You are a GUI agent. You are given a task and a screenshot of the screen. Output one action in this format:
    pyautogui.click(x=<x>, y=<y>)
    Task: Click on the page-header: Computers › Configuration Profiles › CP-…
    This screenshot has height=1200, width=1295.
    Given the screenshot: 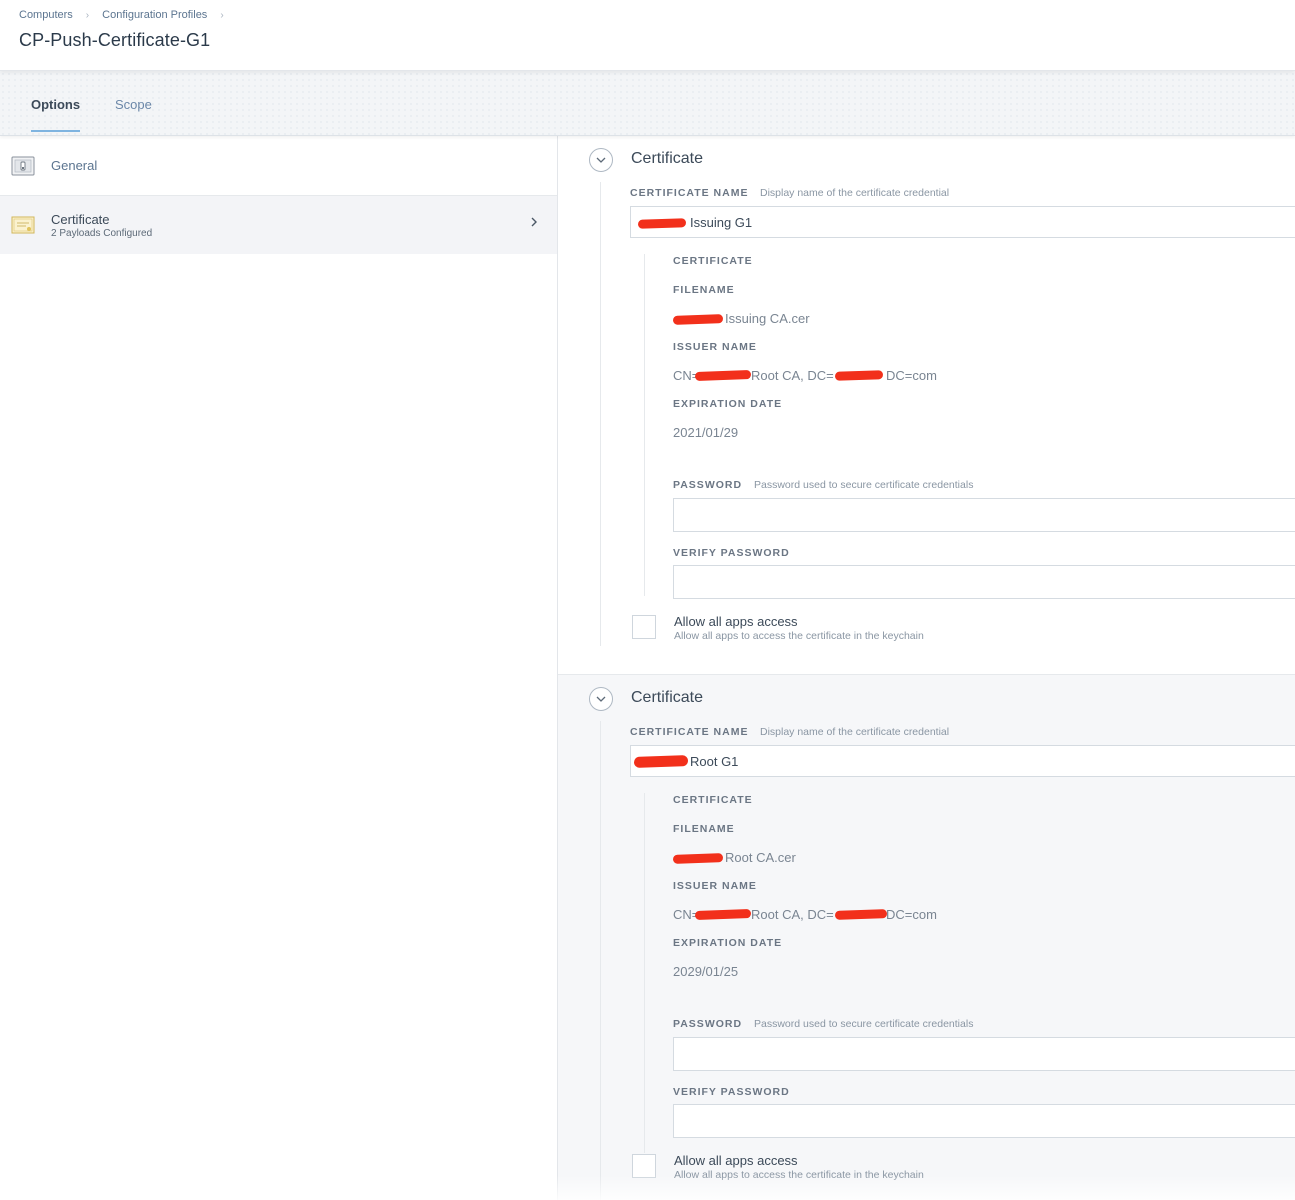 What is the action you would take?
    pyautogui.click(x=647, y=35)
    